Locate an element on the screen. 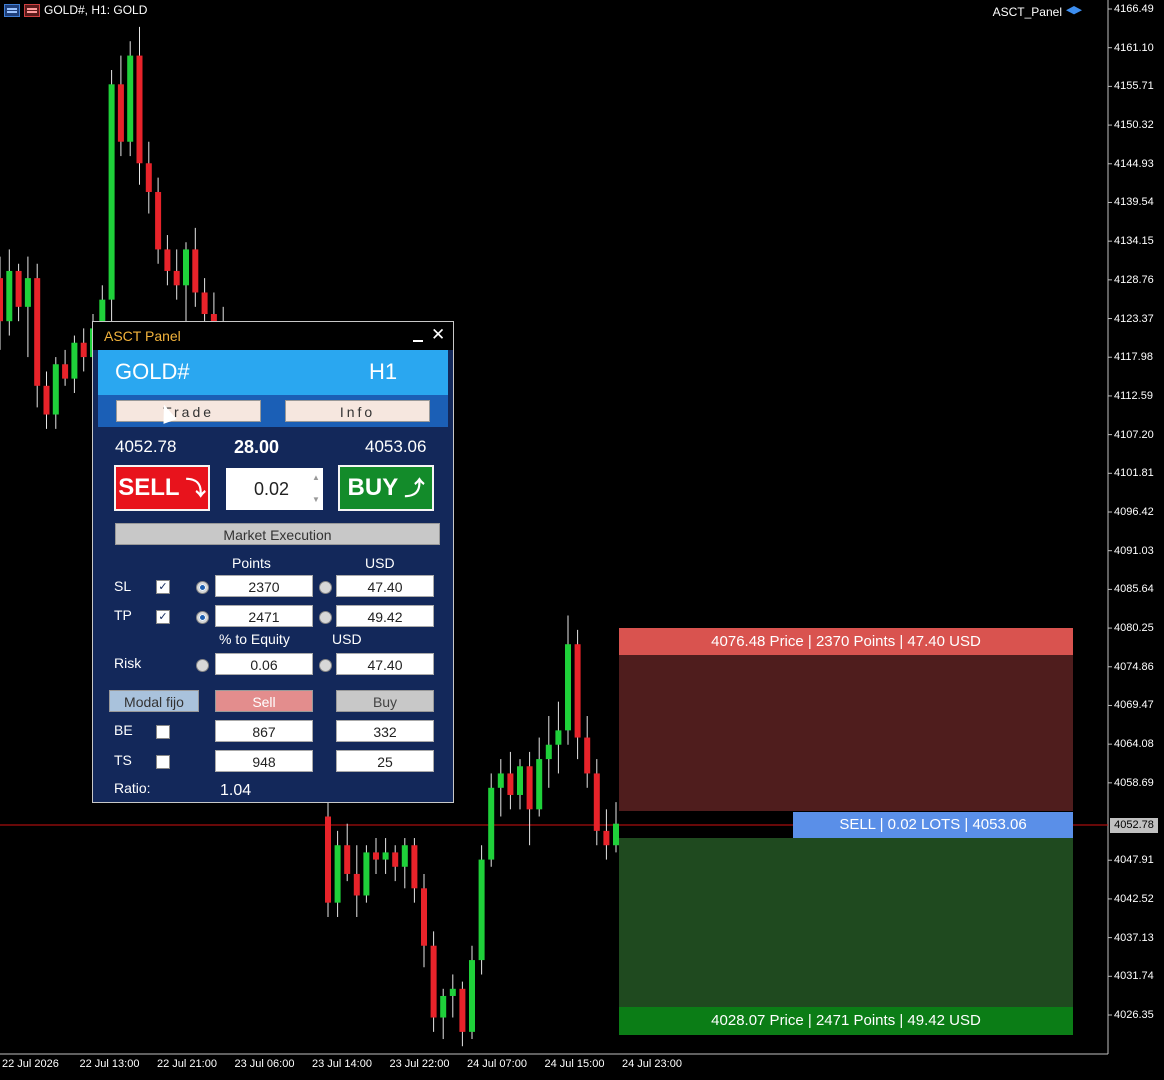 The image size is (1164, 1080). modal-fixed-button: Modal fijo is located at coordinates (154, 701).